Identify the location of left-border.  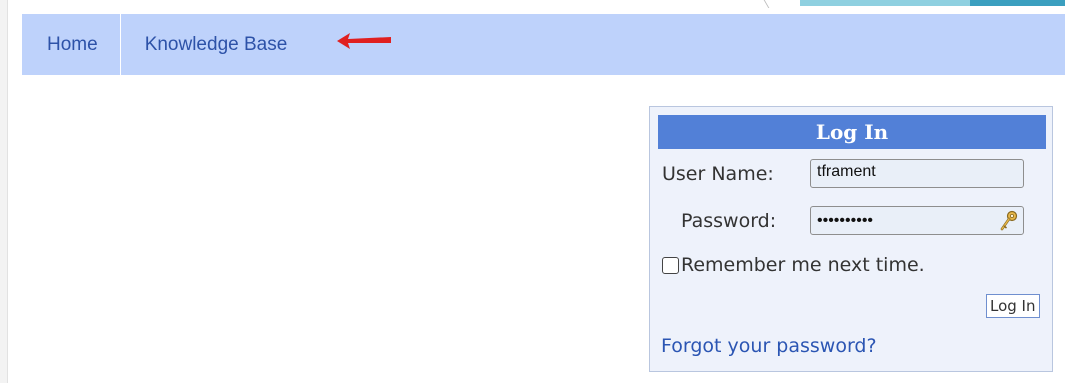
(4, 191).